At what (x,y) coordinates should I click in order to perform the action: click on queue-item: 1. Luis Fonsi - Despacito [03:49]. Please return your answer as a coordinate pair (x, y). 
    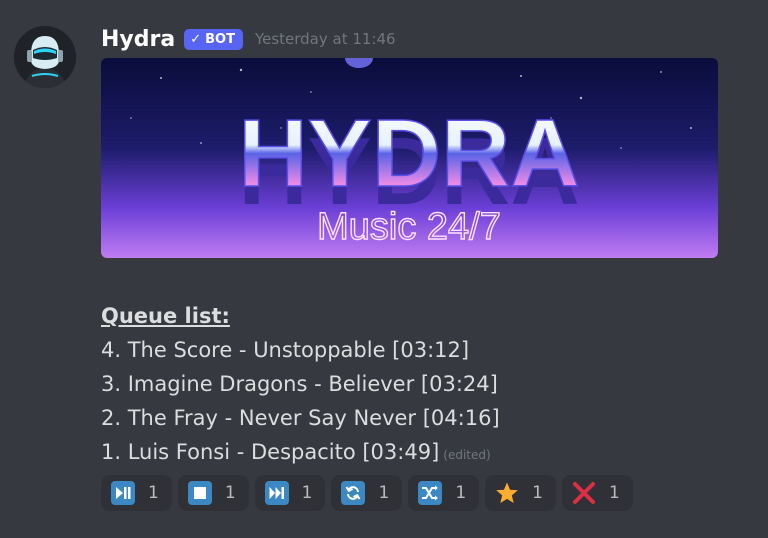
    Looking at the image, I should click on (270, 452).